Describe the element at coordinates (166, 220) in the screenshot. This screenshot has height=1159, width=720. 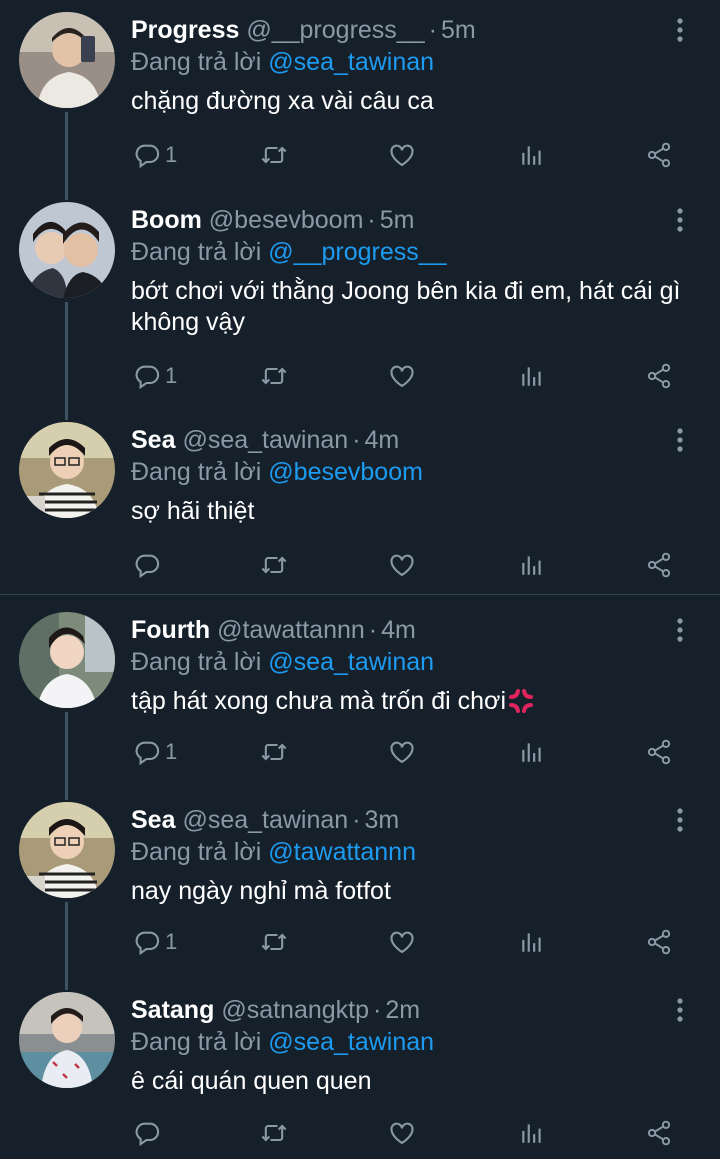
I see `display-name: Boom` at that location.